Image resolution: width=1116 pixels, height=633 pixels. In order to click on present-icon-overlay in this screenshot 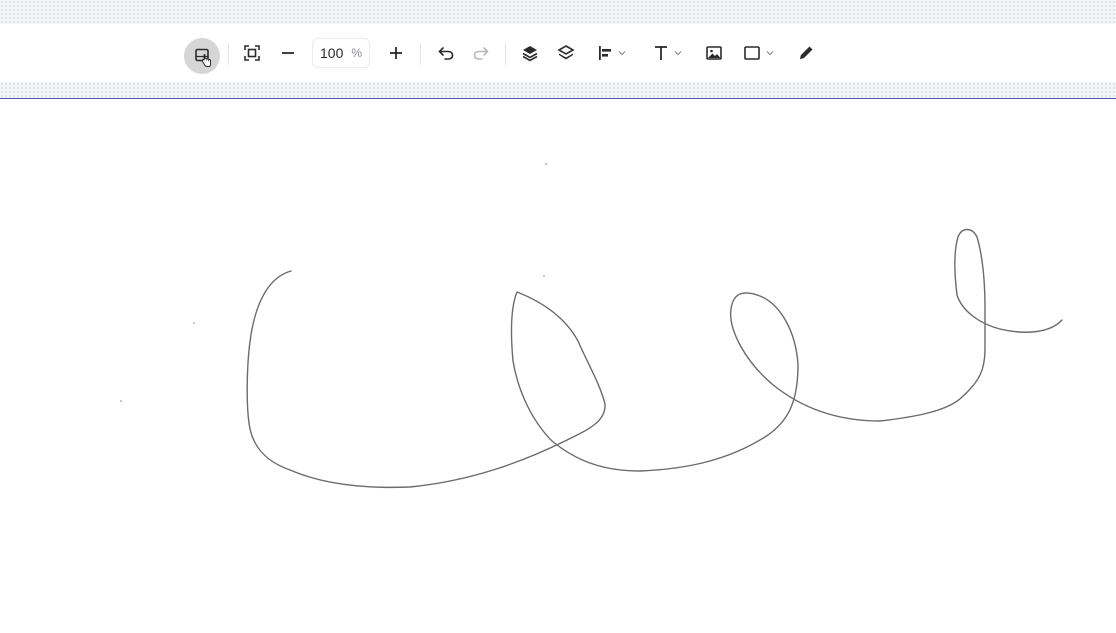, I will do `click(203, 57)`.